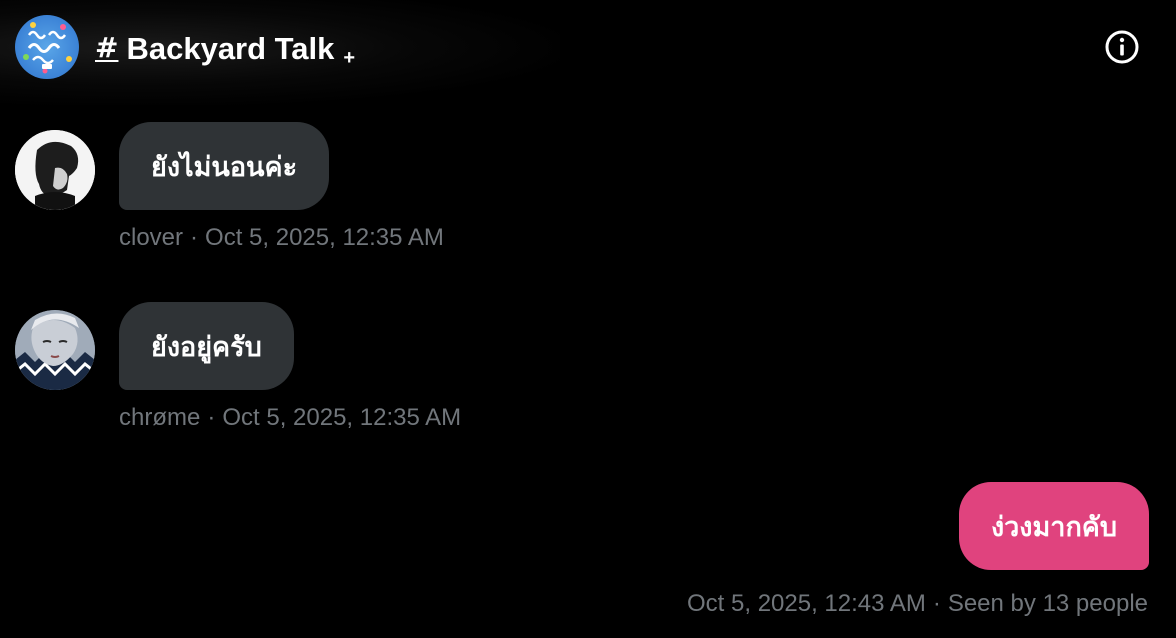 The width and height of the screenshot is (1176, 638). I want to click on message-meta: clover · Oct 5, 2025, 12:35 AM, so click(281, 238).